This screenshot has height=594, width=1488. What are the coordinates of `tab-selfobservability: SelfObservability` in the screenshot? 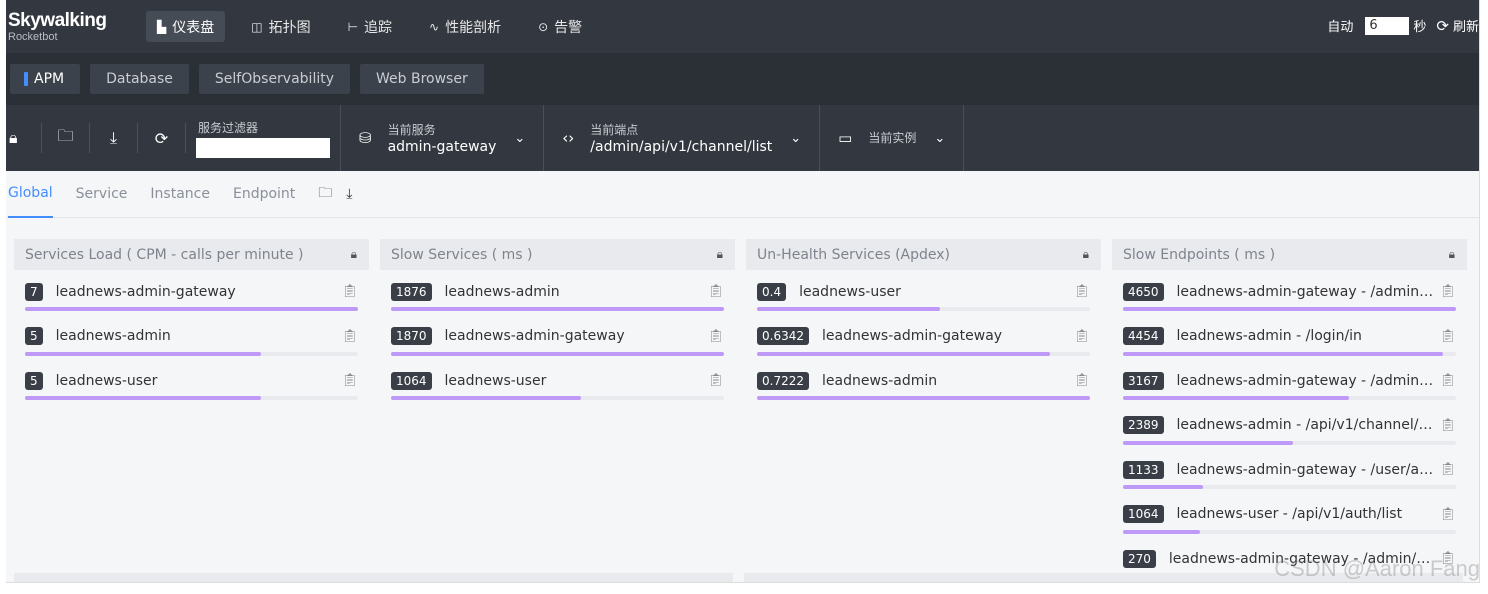 It's located at (274, 79).